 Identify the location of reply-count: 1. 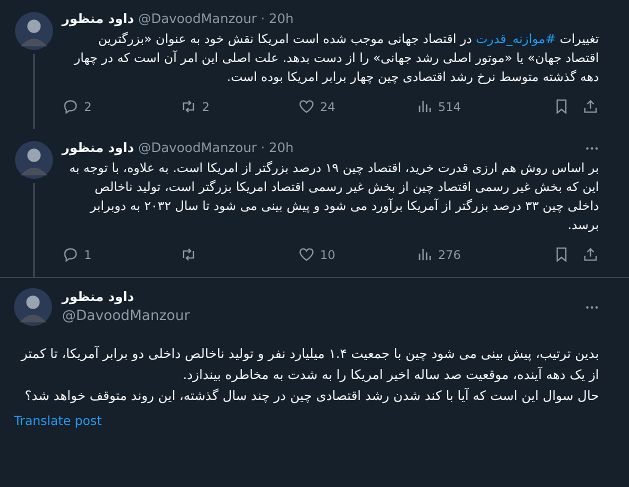
(88, 255).